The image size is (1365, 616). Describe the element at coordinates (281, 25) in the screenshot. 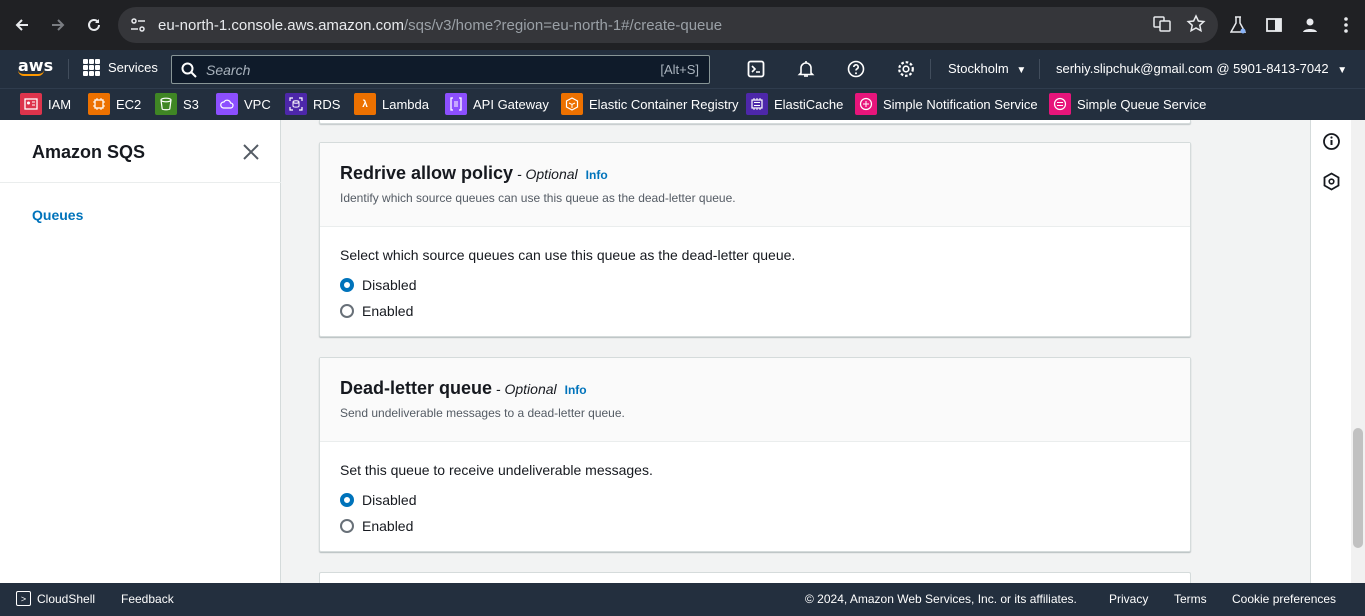

I see `url-host: eu-north-1.console.aws.amazon.com` at that location.